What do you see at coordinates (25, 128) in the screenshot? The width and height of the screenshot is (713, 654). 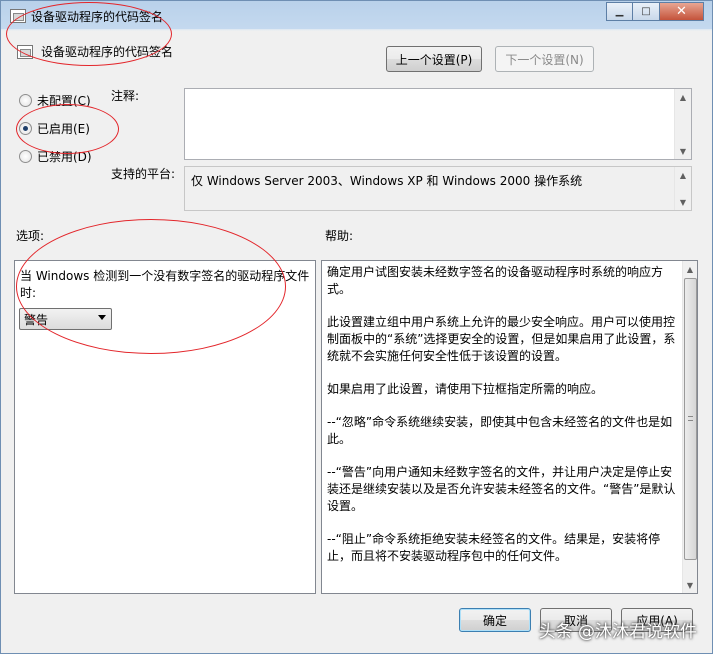 I see `radio-enabled-dot` at bounding box center [25, 128].